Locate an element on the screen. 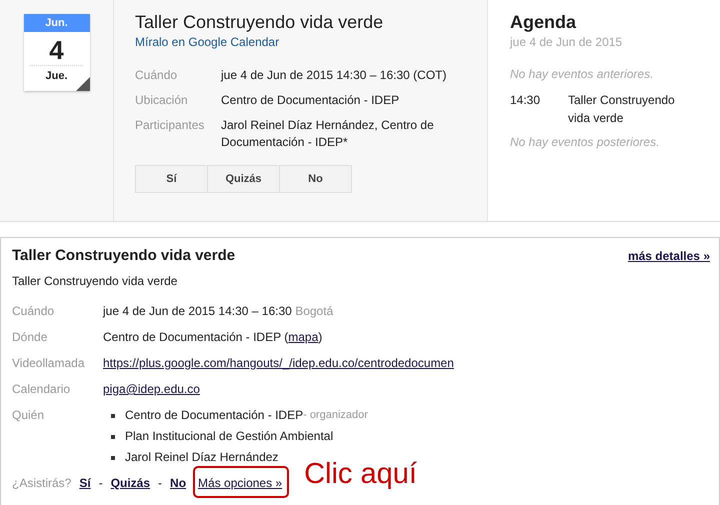 This screenshot has width=720, height=505. rsvp-button: Quizás is located at coordinates (243, 179).